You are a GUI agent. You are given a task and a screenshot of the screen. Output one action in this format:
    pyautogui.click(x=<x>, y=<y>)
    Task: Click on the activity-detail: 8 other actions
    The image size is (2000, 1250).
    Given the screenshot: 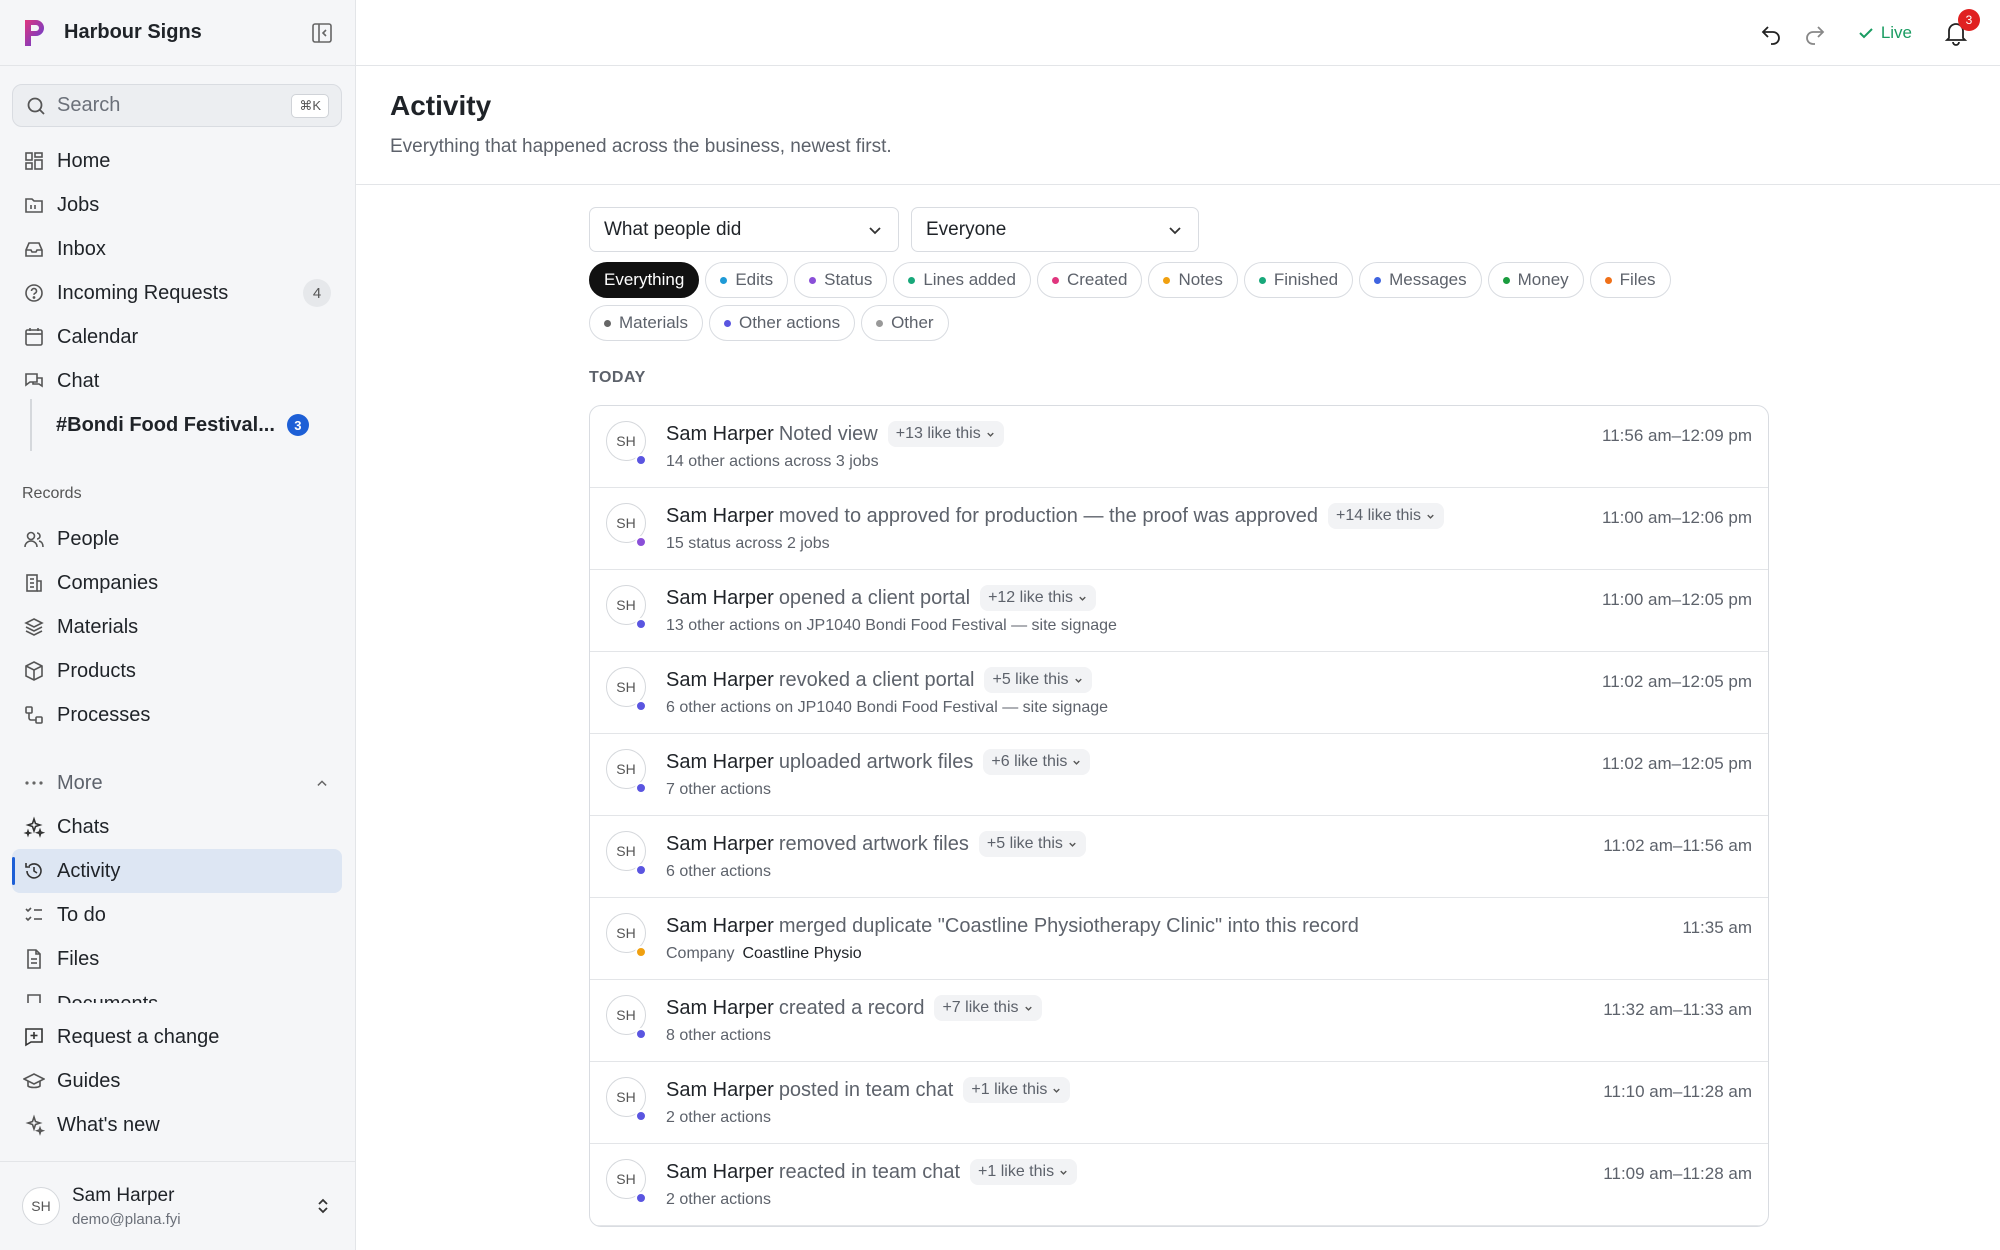 What is the action you would take?
    pyautogui.click(x=718, y=1035)
    